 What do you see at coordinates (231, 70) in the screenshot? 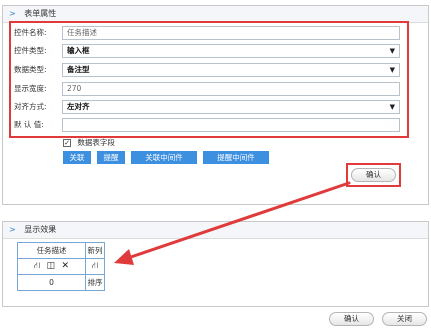
I see `data-type-select: 备注型 ▼` at bounding box center [231, 70].